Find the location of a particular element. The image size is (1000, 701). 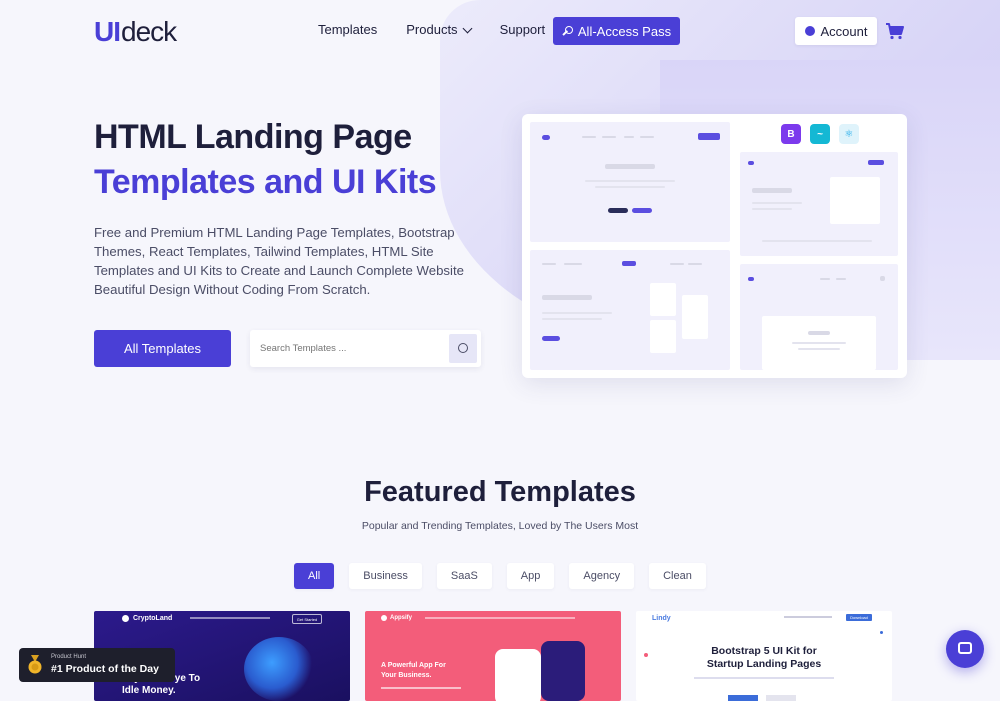

cart-icon is located at coordinates (895, 31).